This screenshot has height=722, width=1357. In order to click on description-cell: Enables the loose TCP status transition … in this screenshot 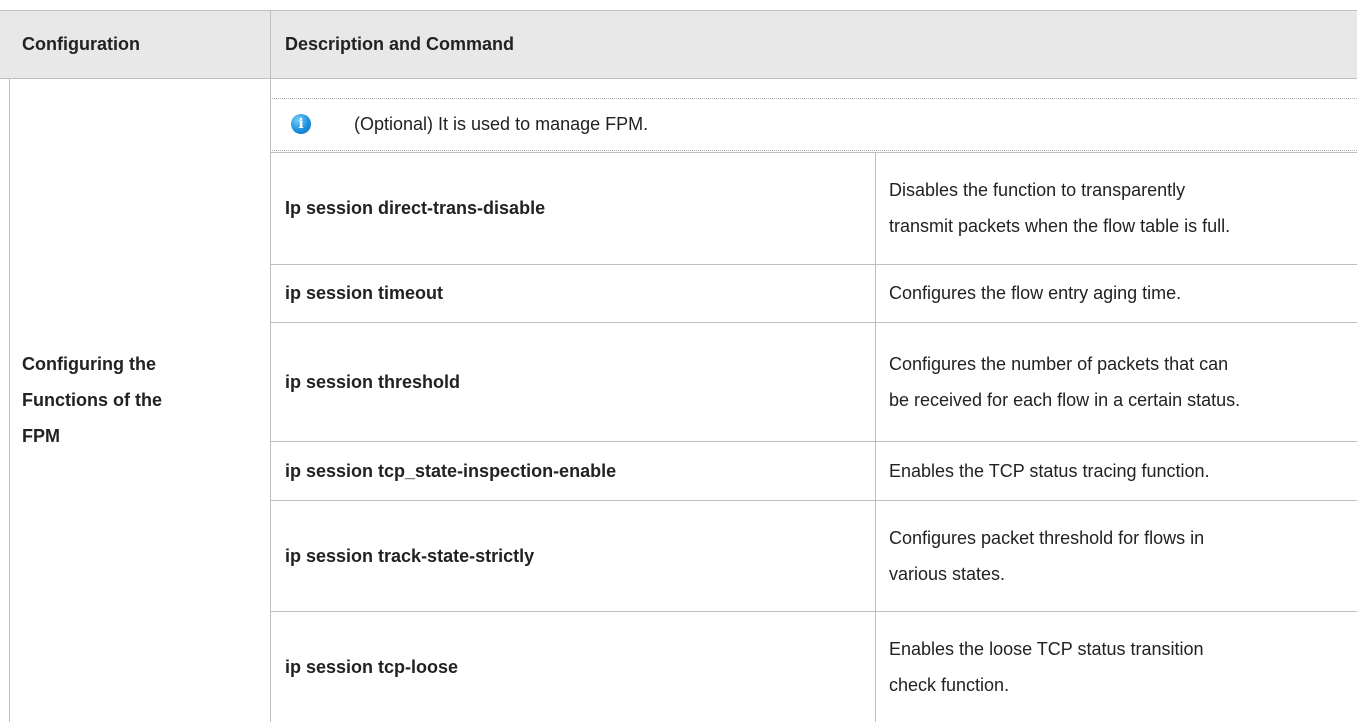, I will do `click(1046, 666)`.